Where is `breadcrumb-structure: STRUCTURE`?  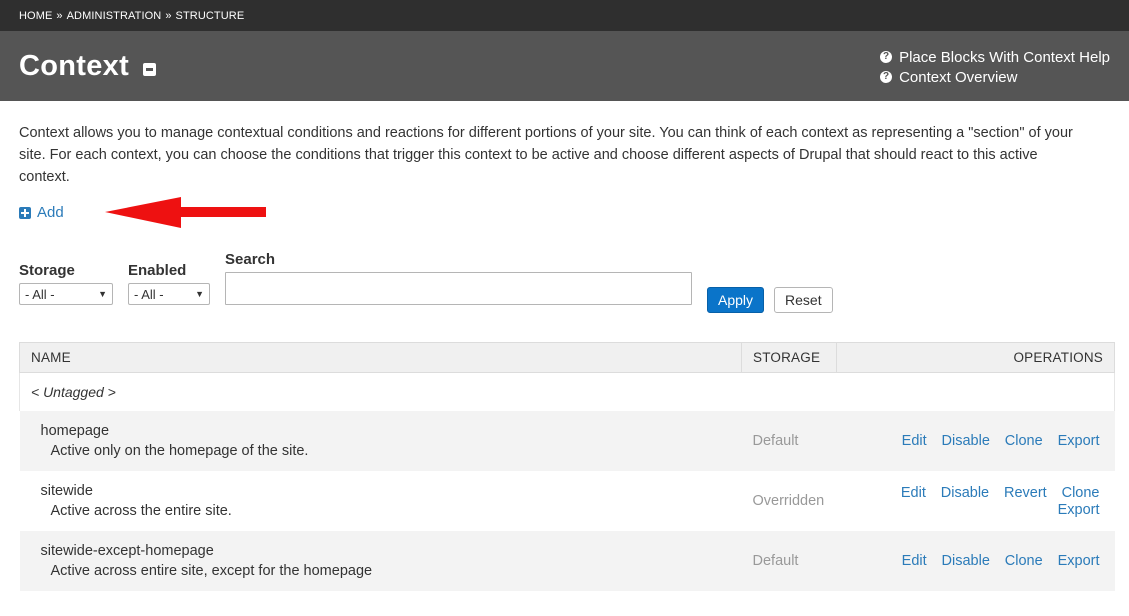
breadcrumb-structure: STRUCTURE is located at coordinates (210, 16).